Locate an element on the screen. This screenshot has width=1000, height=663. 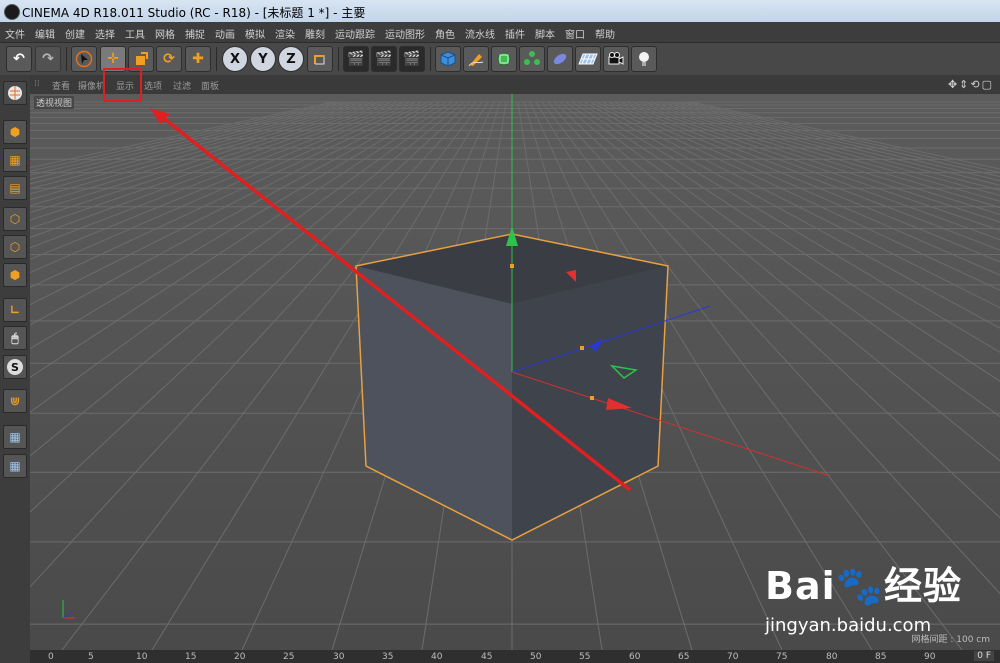
rotate-tool-button: ⟳ is located at coordinates (169, 59).